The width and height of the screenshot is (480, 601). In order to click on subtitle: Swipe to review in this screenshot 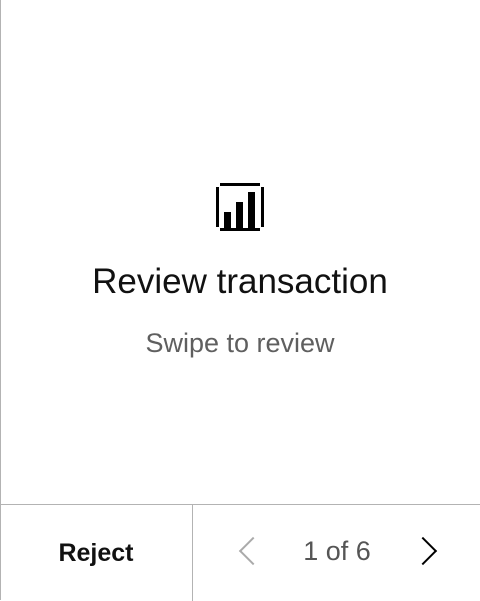, I will do `click(240, 343)`.